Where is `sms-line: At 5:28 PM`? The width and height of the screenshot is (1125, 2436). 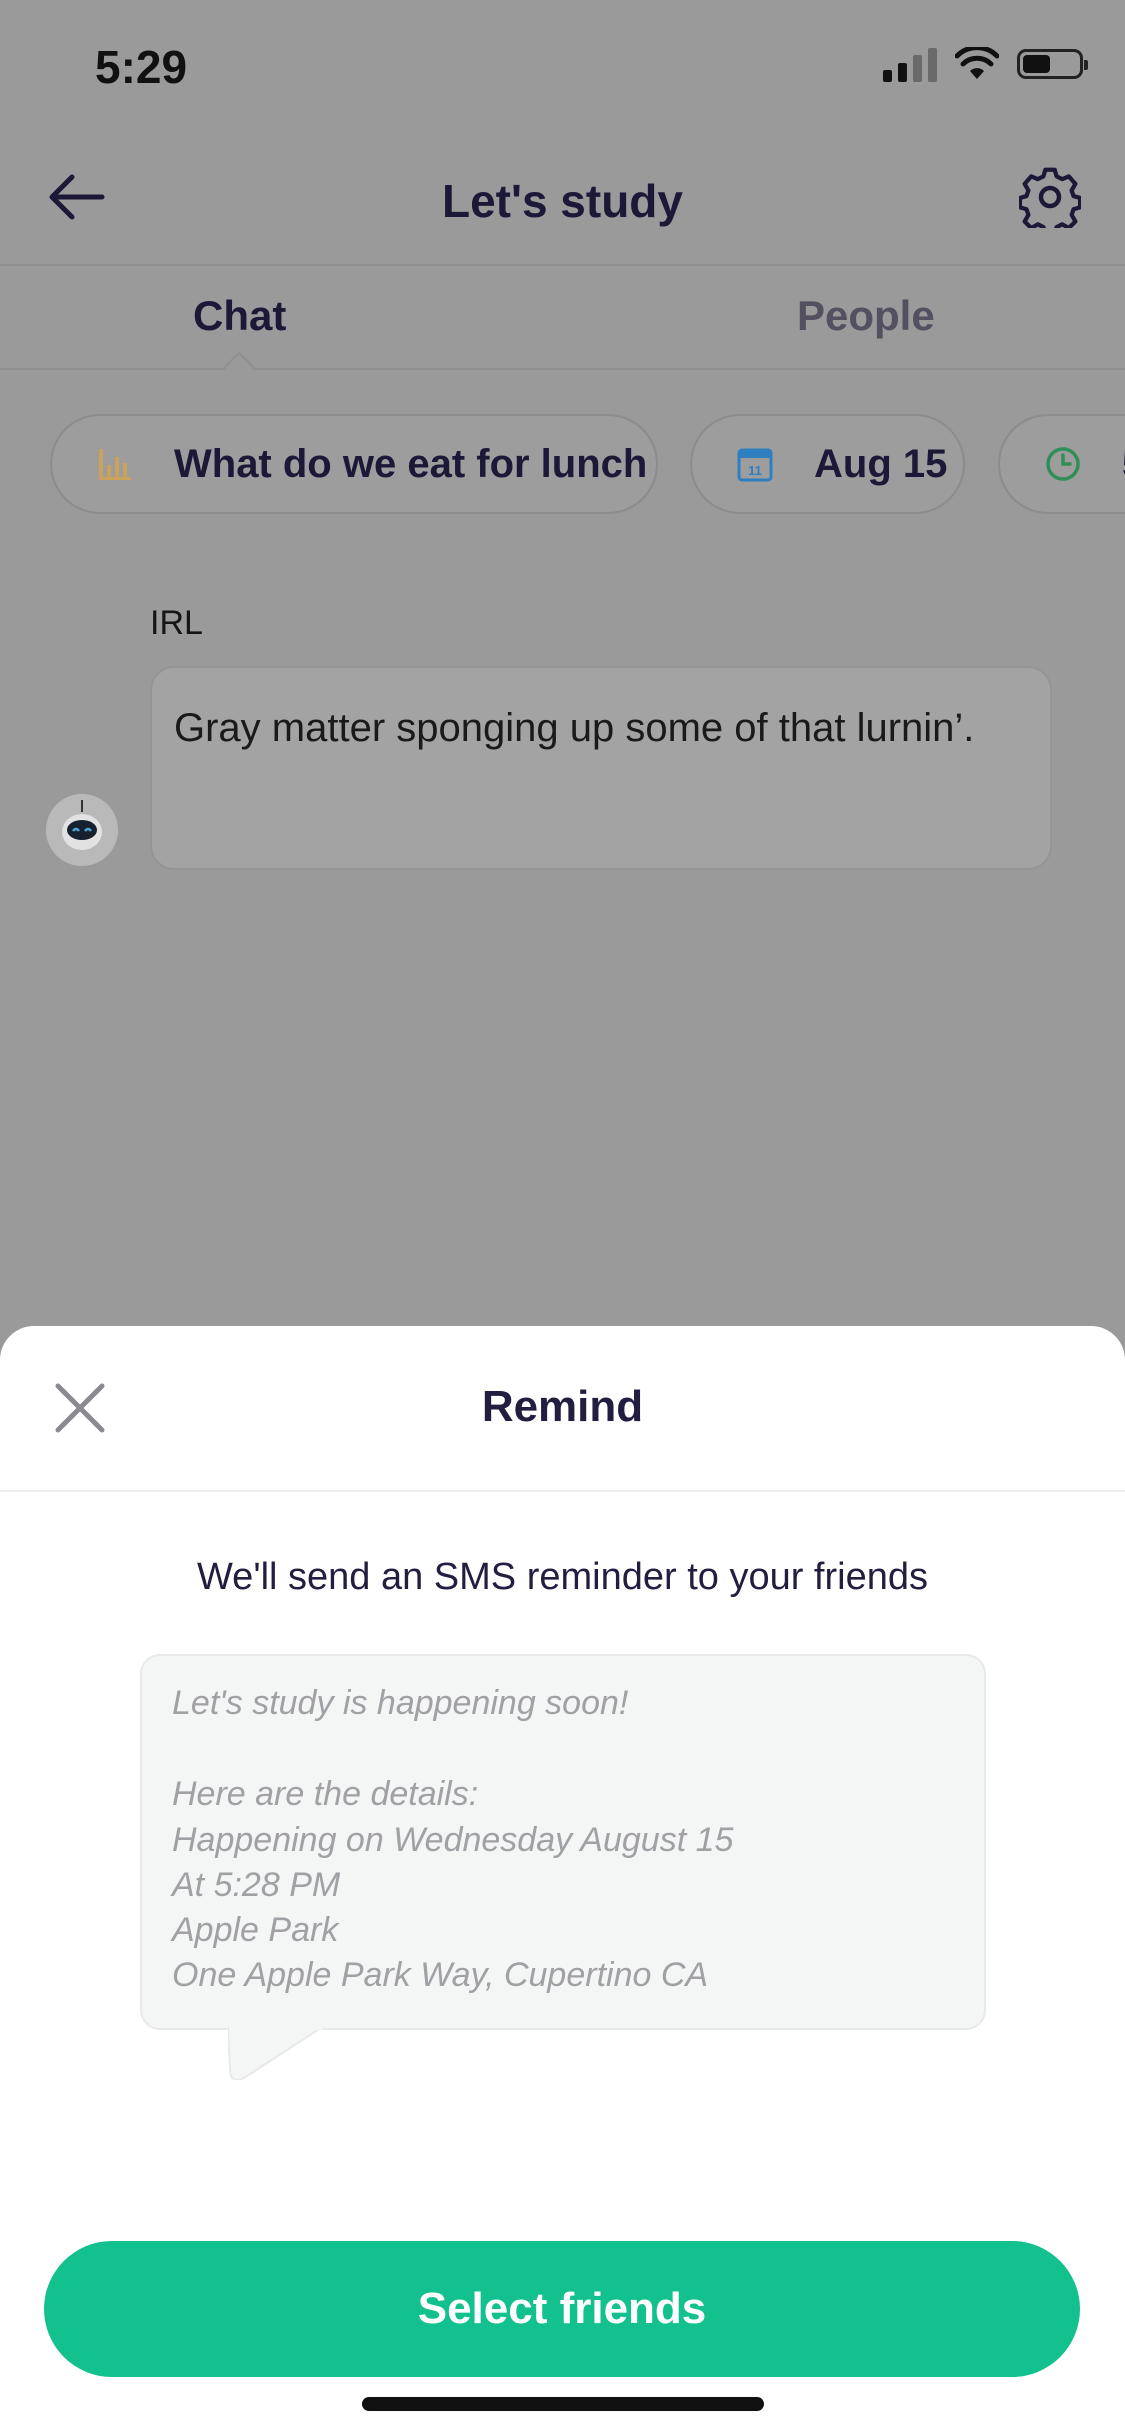 sms-line: At 5:28 PM is located at coordinates (256, 1885).